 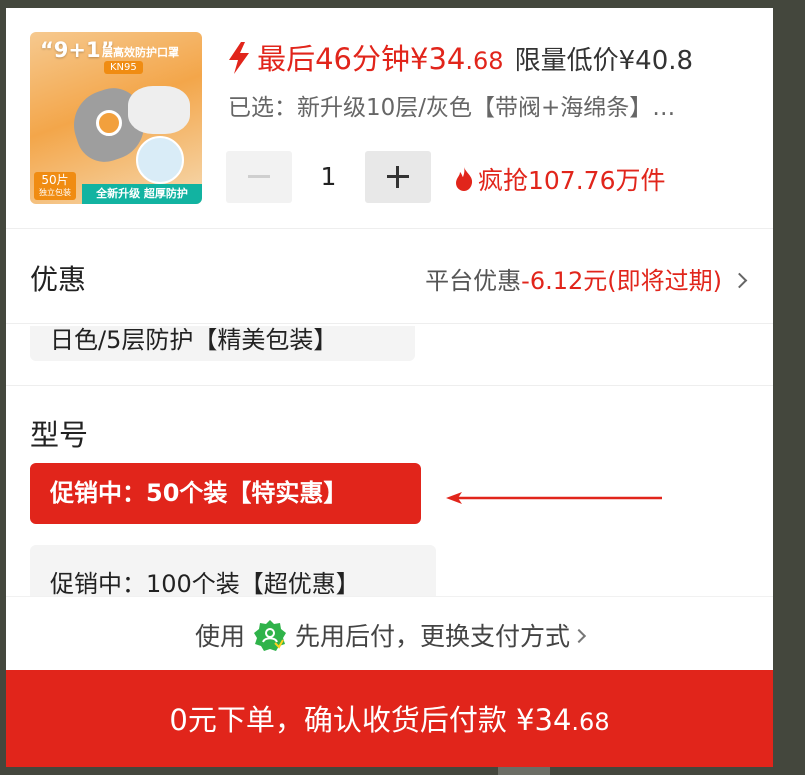 I want to click on flash-price: 最后46分钟¥34.68, so click(x=380, y=59).